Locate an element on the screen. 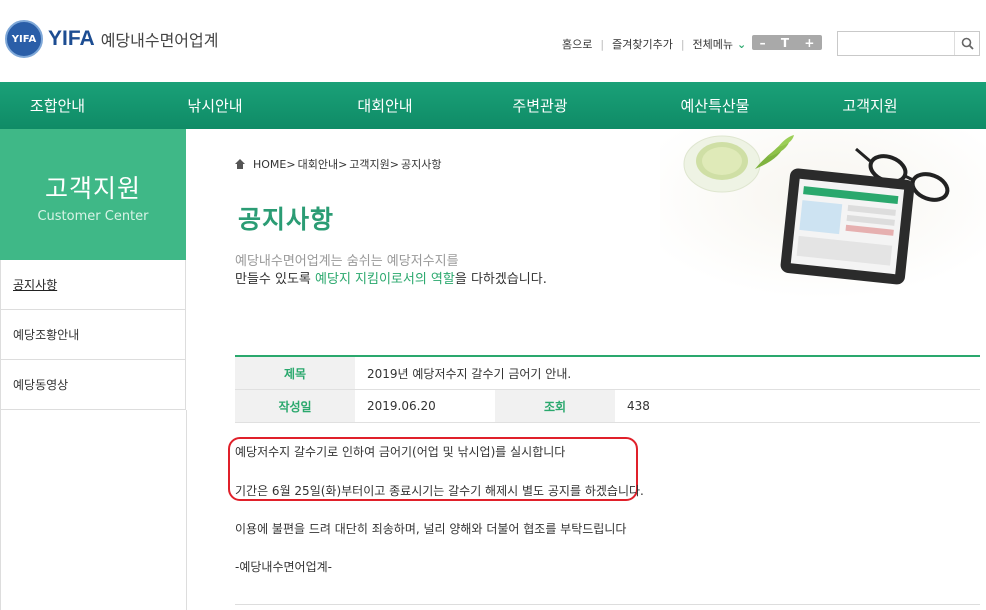 This screenshot has height=610, width=986. subject-label: 제목 is located at coordinates (295, 373).